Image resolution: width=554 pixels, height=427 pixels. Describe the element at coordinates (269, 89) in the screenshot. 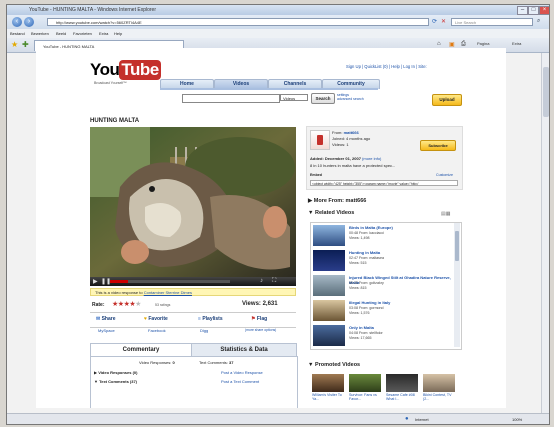

I see `nav-underline` at that location.